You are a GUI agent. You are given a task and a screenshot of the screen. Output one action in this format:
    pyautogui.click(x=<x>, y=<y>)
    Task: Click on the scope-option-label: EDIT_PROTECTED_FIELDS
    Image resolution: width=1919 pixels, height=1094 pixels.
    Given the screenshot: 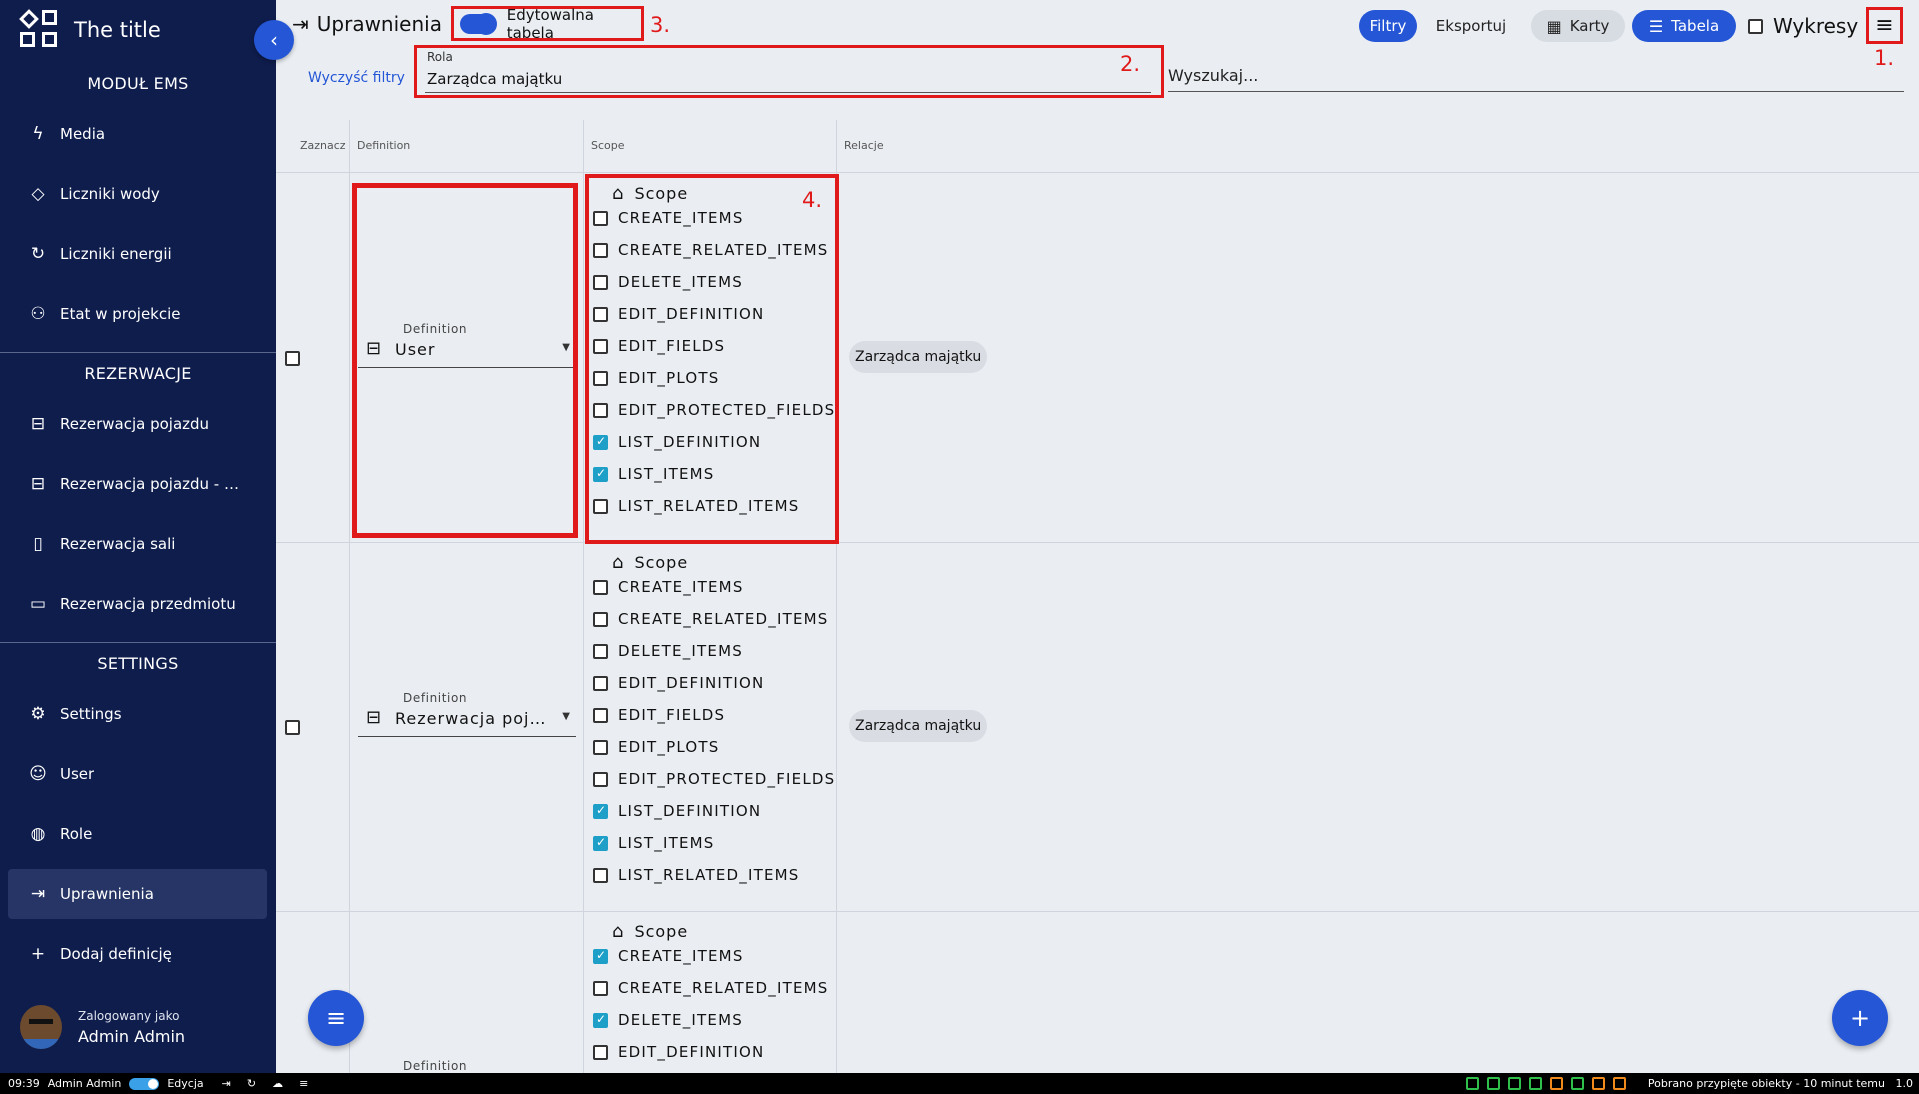 What is the action you would take?
    pyautogui.click(x=727, y=779)
    